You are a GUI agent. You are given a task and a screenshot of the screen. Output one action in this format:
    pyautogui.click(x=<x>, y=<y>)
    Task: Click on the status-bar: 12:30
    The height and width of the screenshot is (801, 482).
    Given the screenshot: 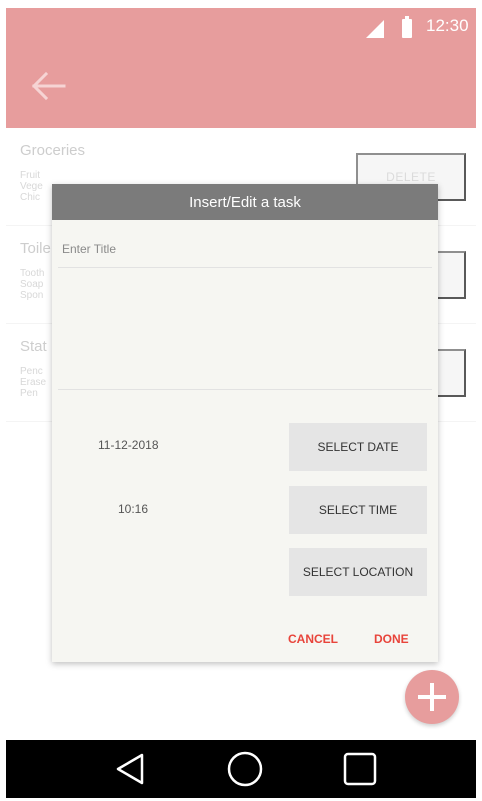 What is the action you would take?
    pyautogui.click(x=241, y=26)
    